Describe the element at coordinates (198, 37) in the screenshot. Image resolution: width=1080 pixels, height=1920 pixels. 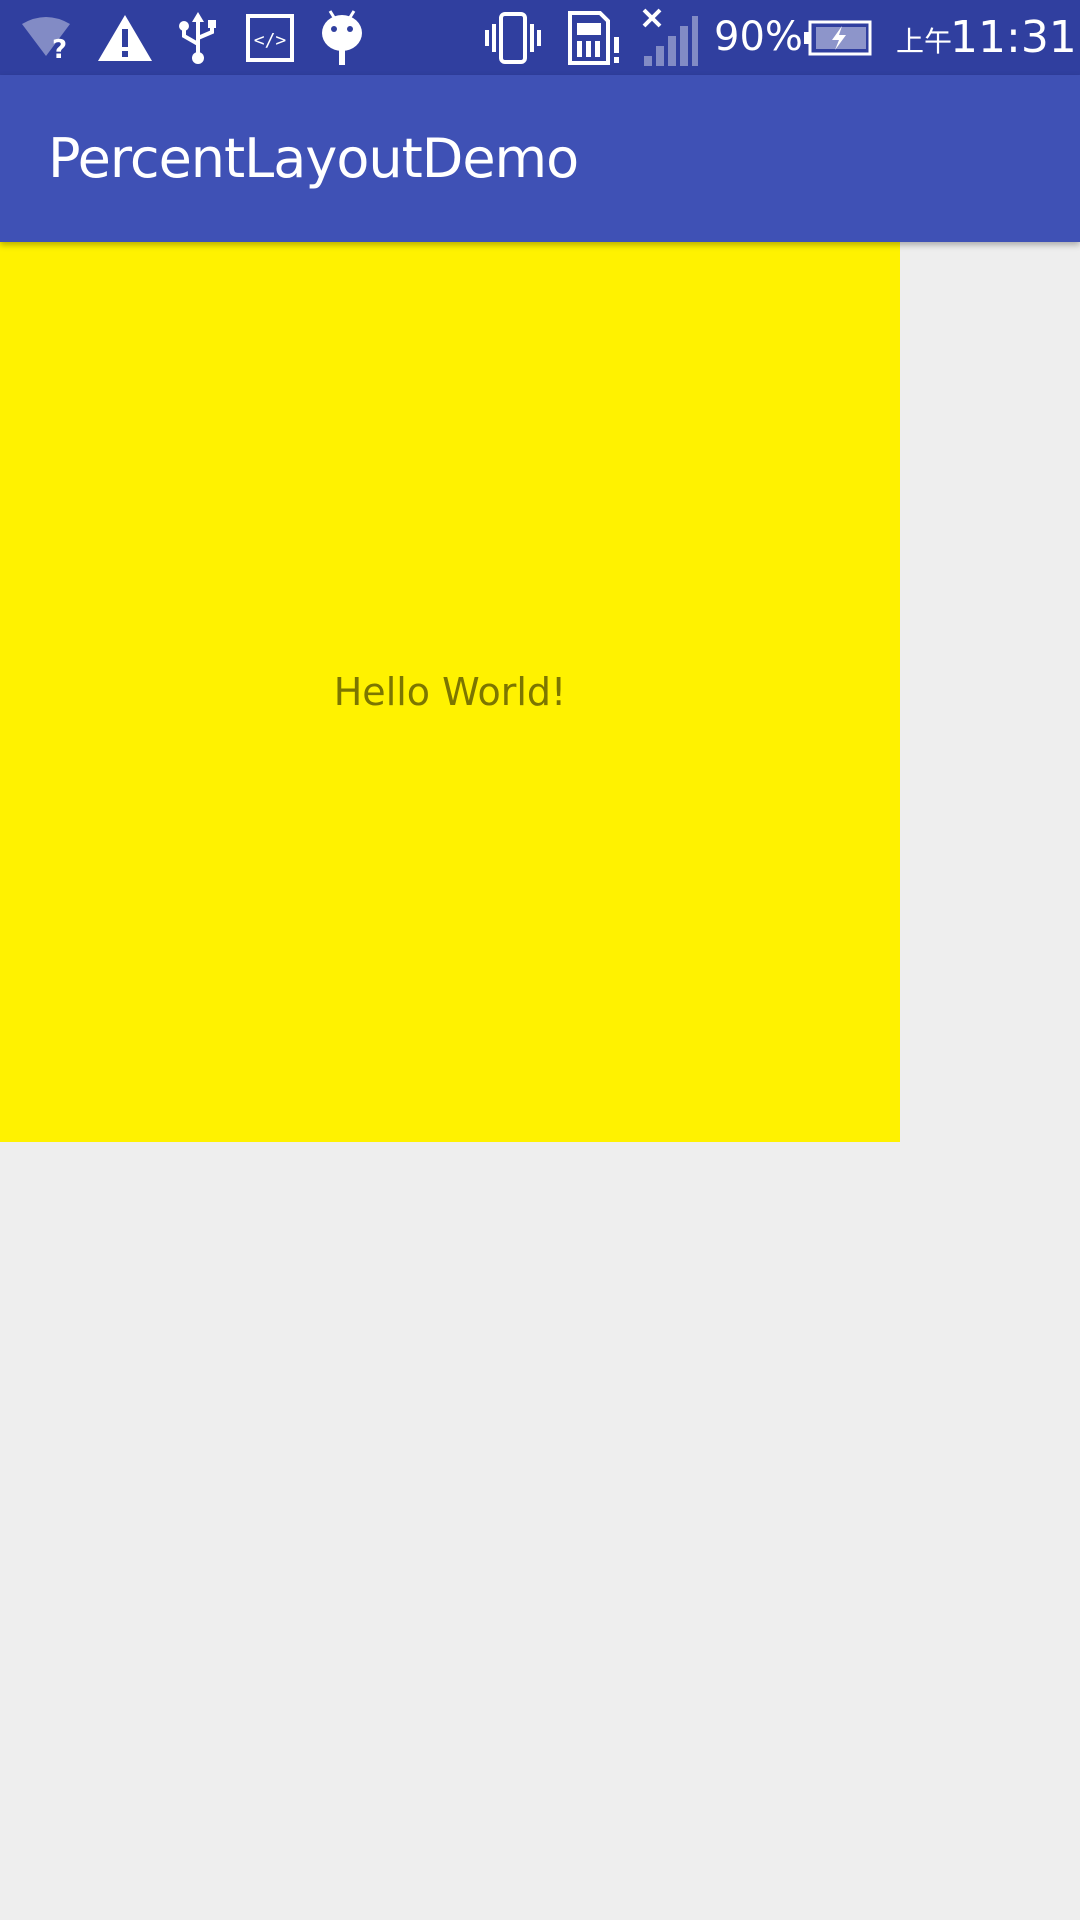
I see `usb-icon` at that location.